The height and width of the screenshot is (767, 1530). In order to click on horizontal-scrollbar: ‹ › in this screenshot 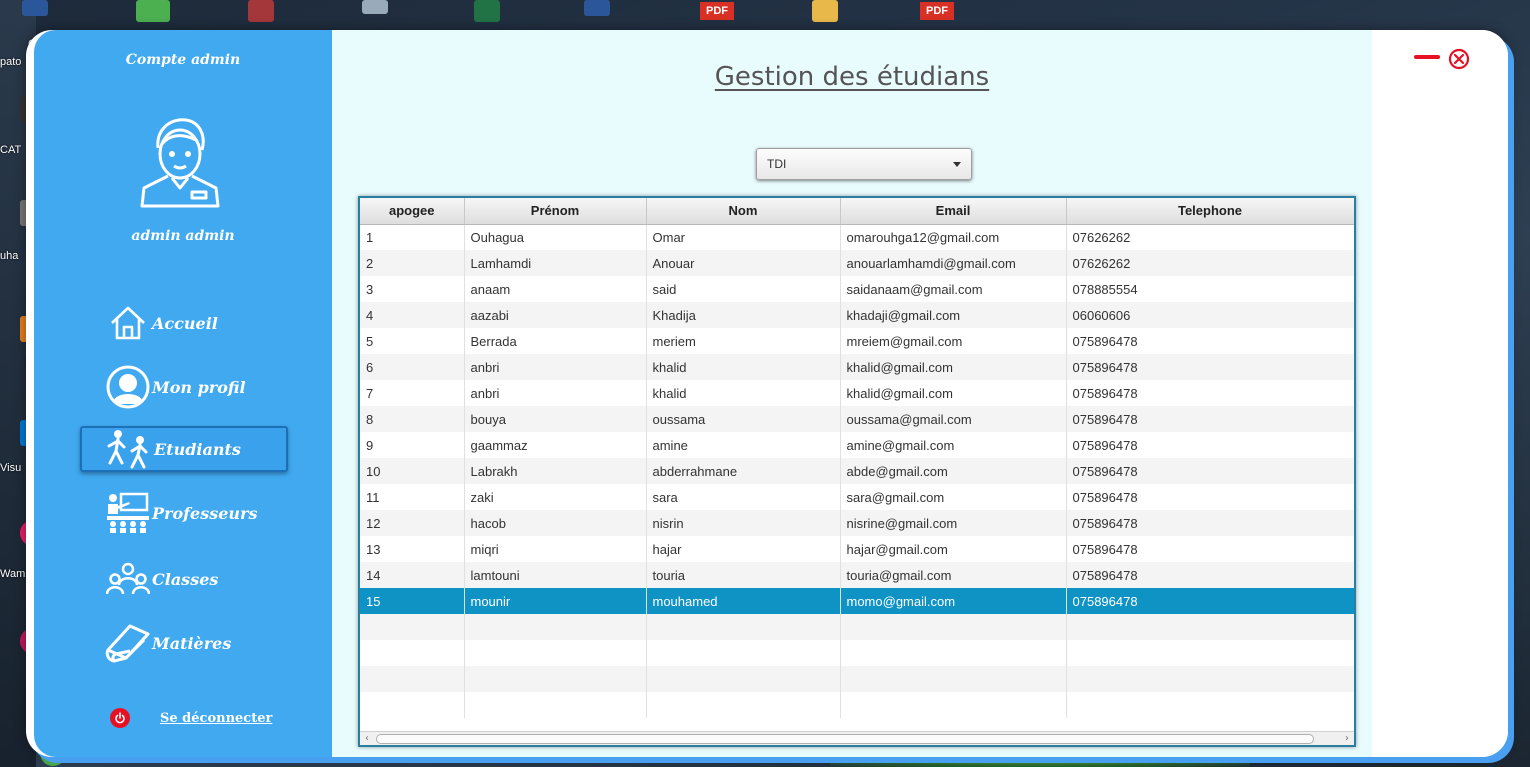, I will do `click(857, 738)`.